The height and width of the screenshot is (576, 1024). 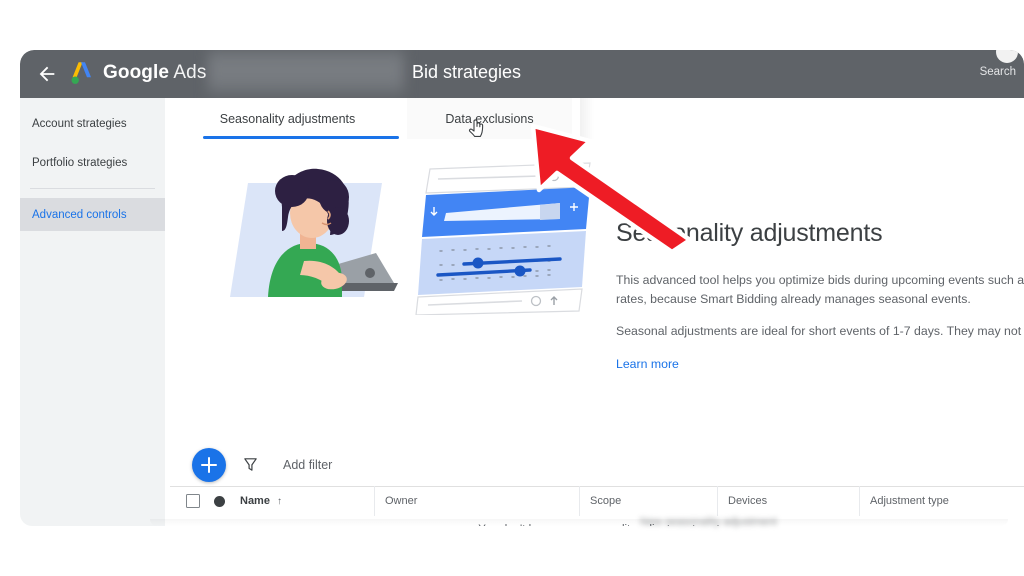 I want to click on add-seasonality-adjustment-button, so click(x=209, y=465).